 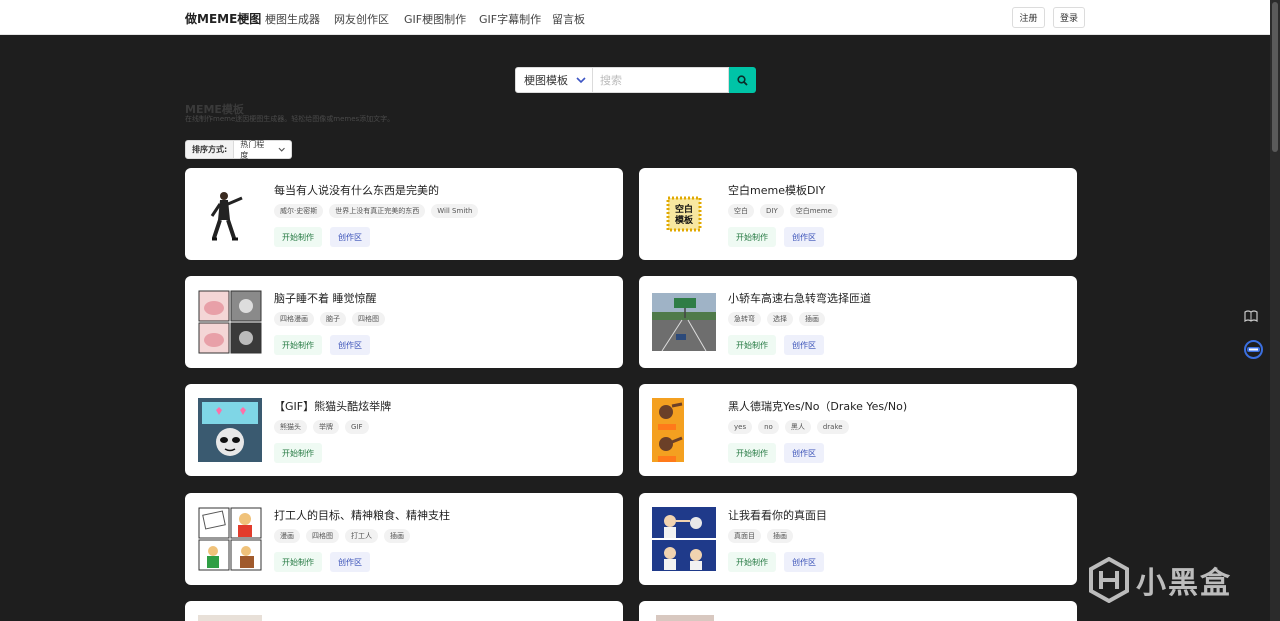 I want to click on brand-logo: 做MEME梗图, so click(x=223, y=18).